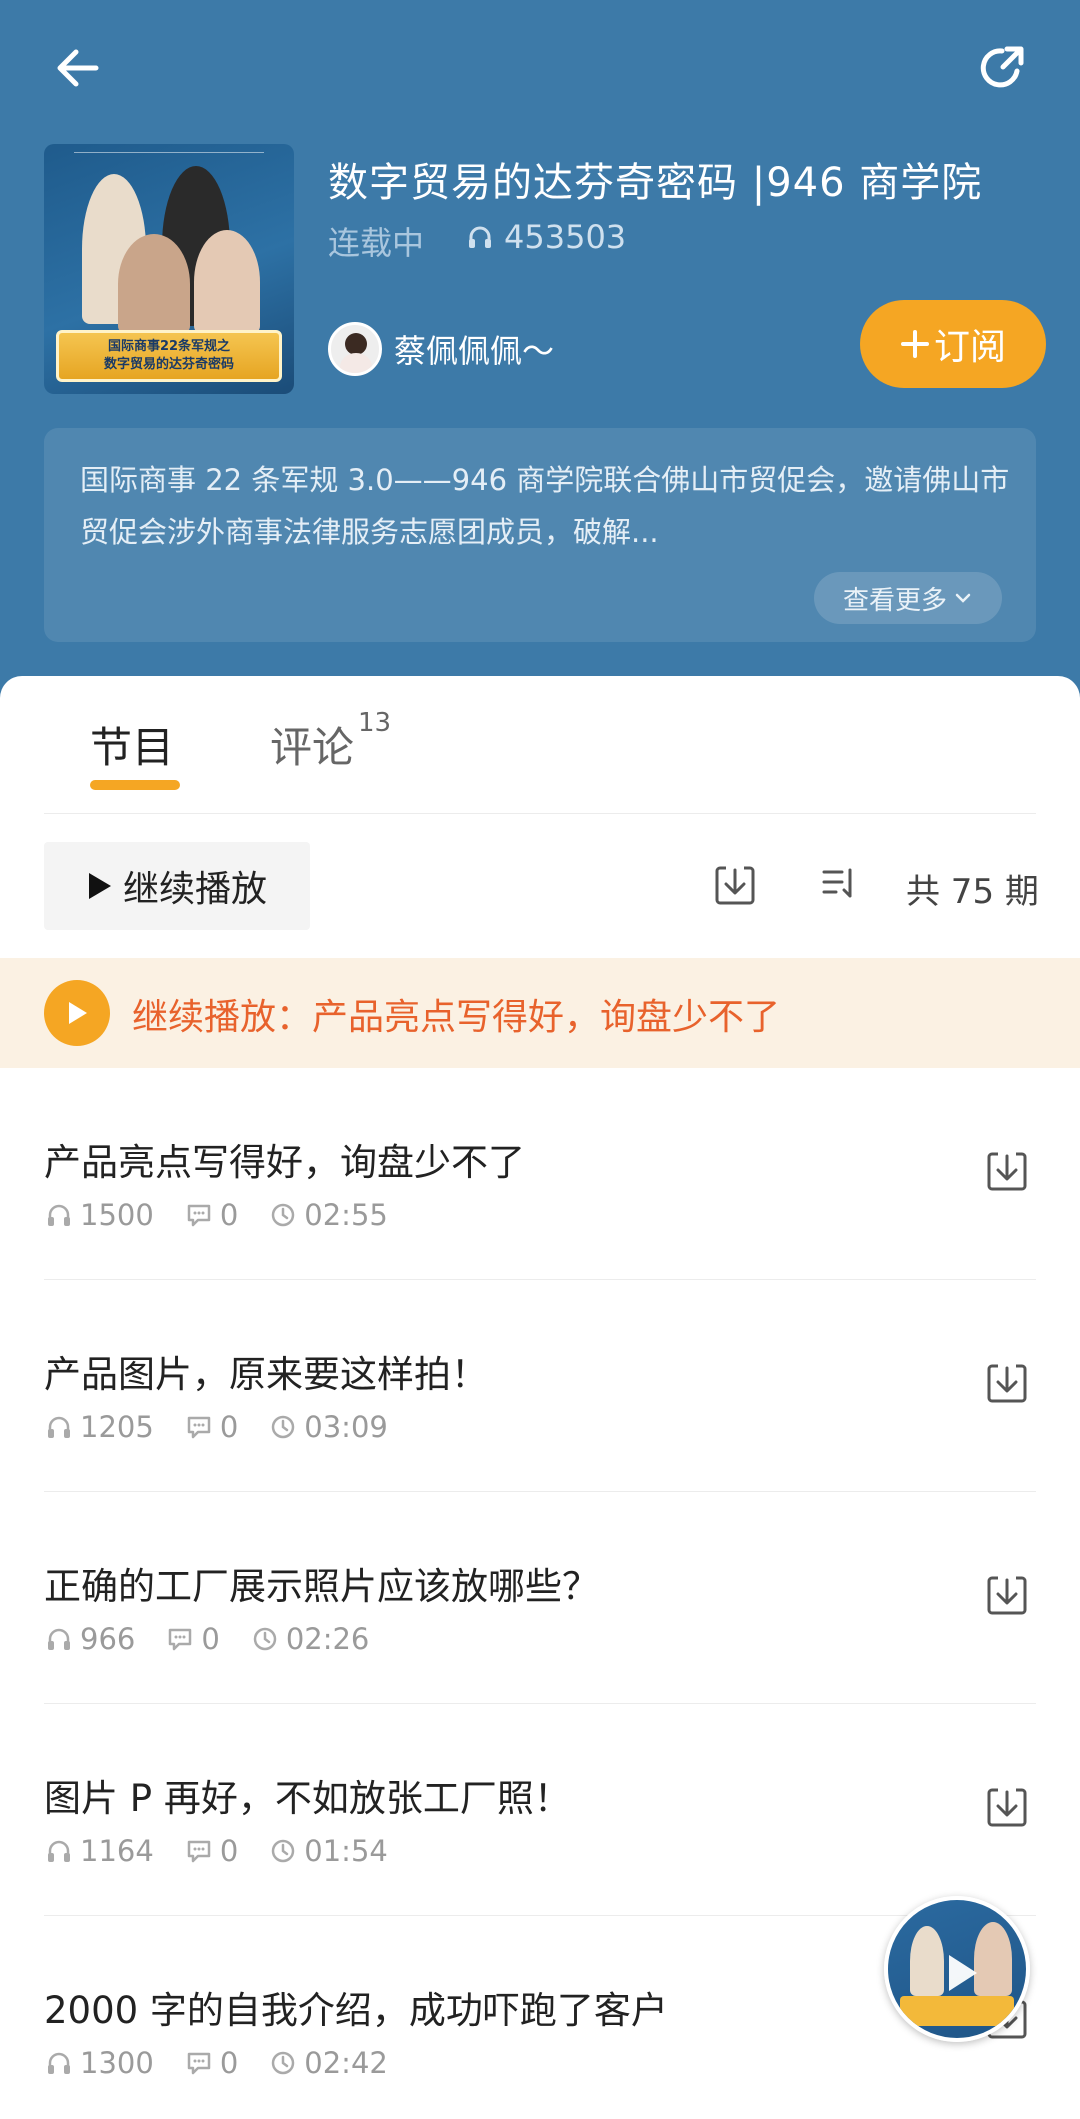 This screenshot has width=1080, height=2119. I want to click on episode-meta: 1300 0 02:42, so click(233, 2063).